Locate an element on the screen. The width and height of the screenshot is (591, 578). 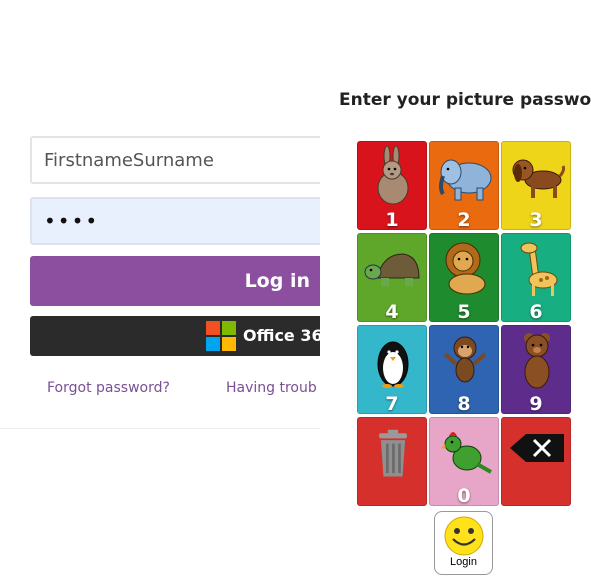
tile-digit: 1 is located at coordinates (392, 219).